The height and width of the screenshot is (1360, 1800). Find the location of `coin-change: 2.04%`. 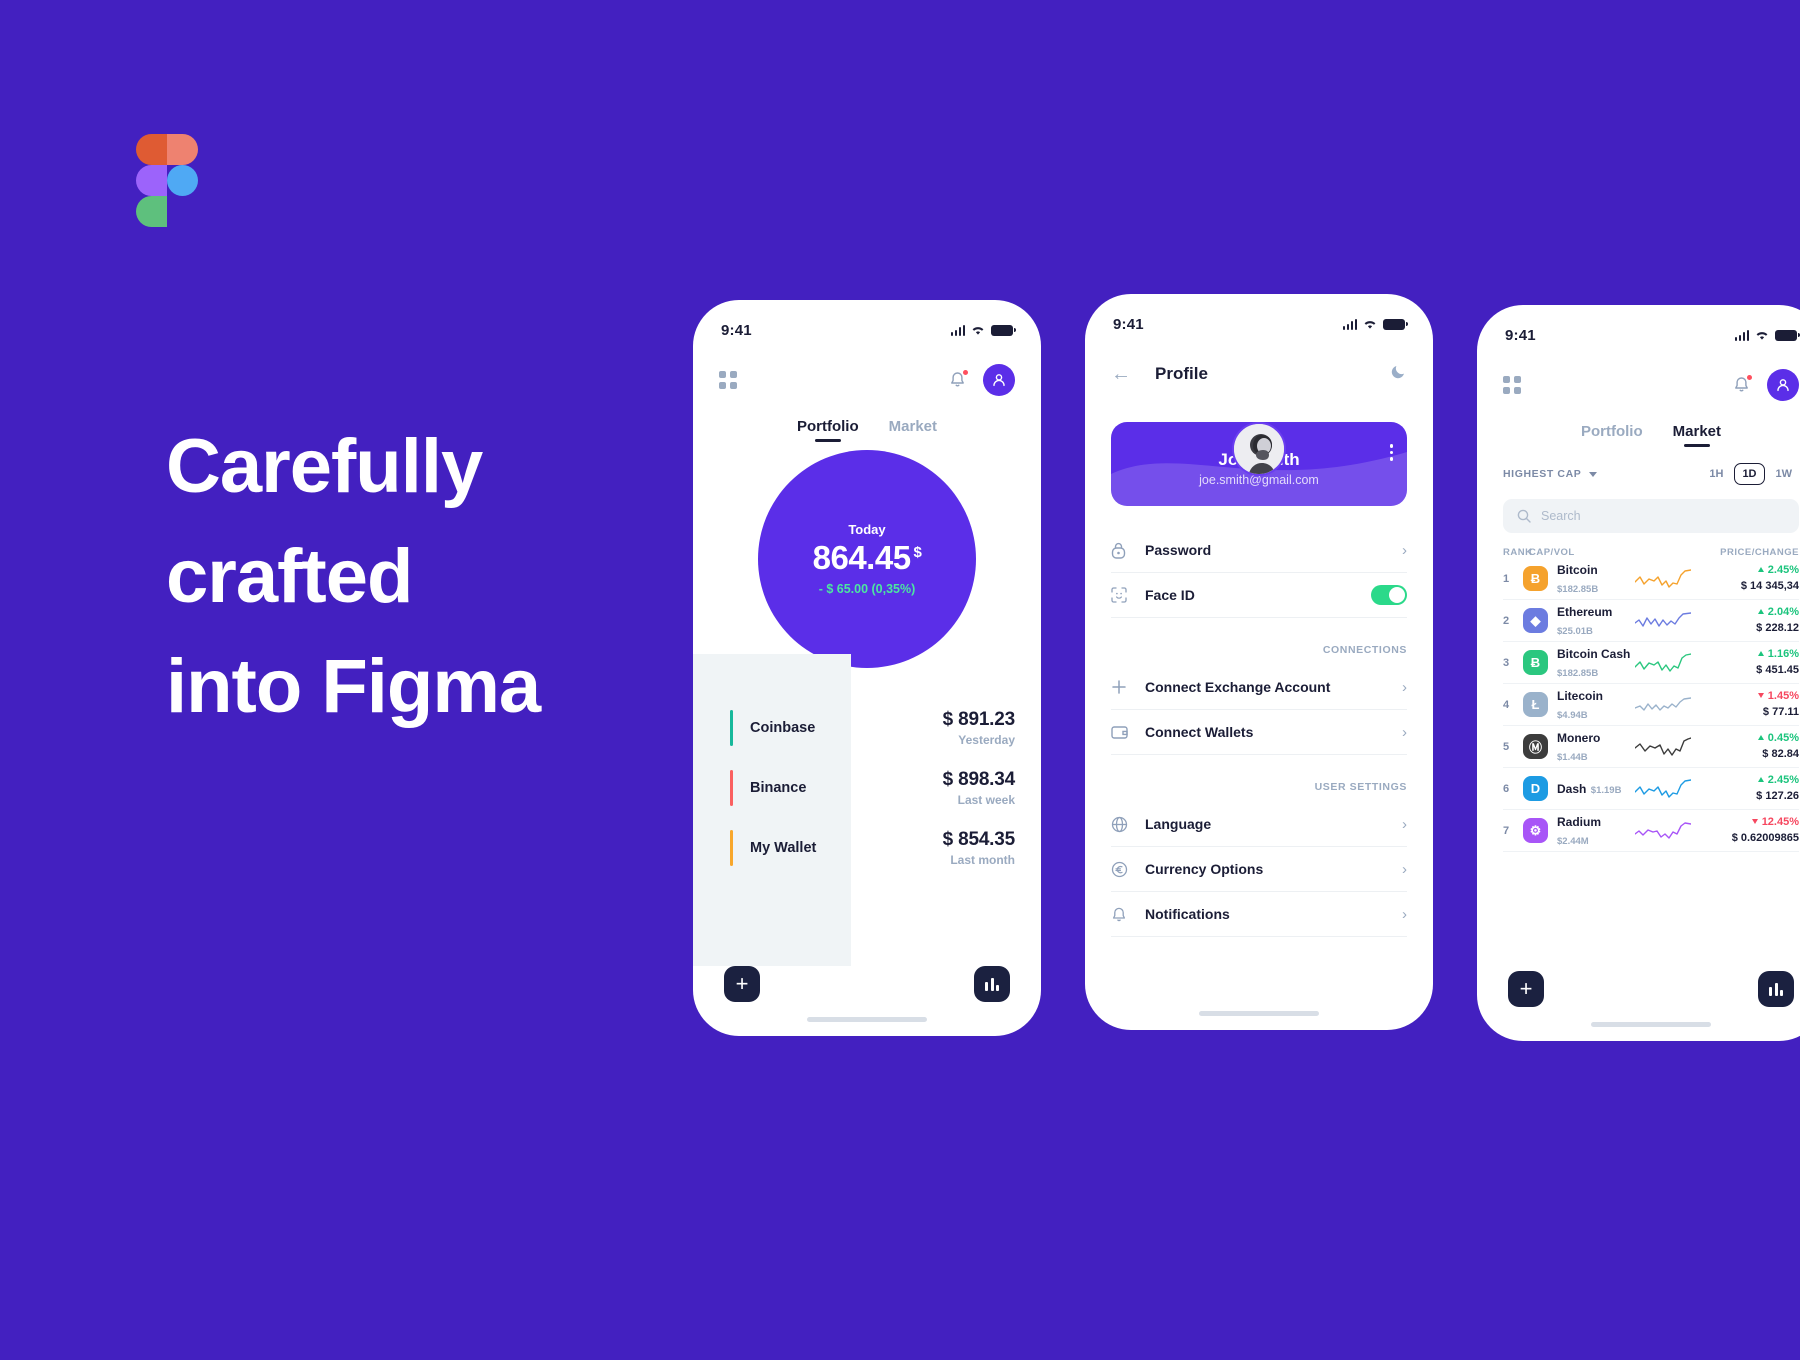

coin-change: 2.04% is located at coordinates (1777, 612).